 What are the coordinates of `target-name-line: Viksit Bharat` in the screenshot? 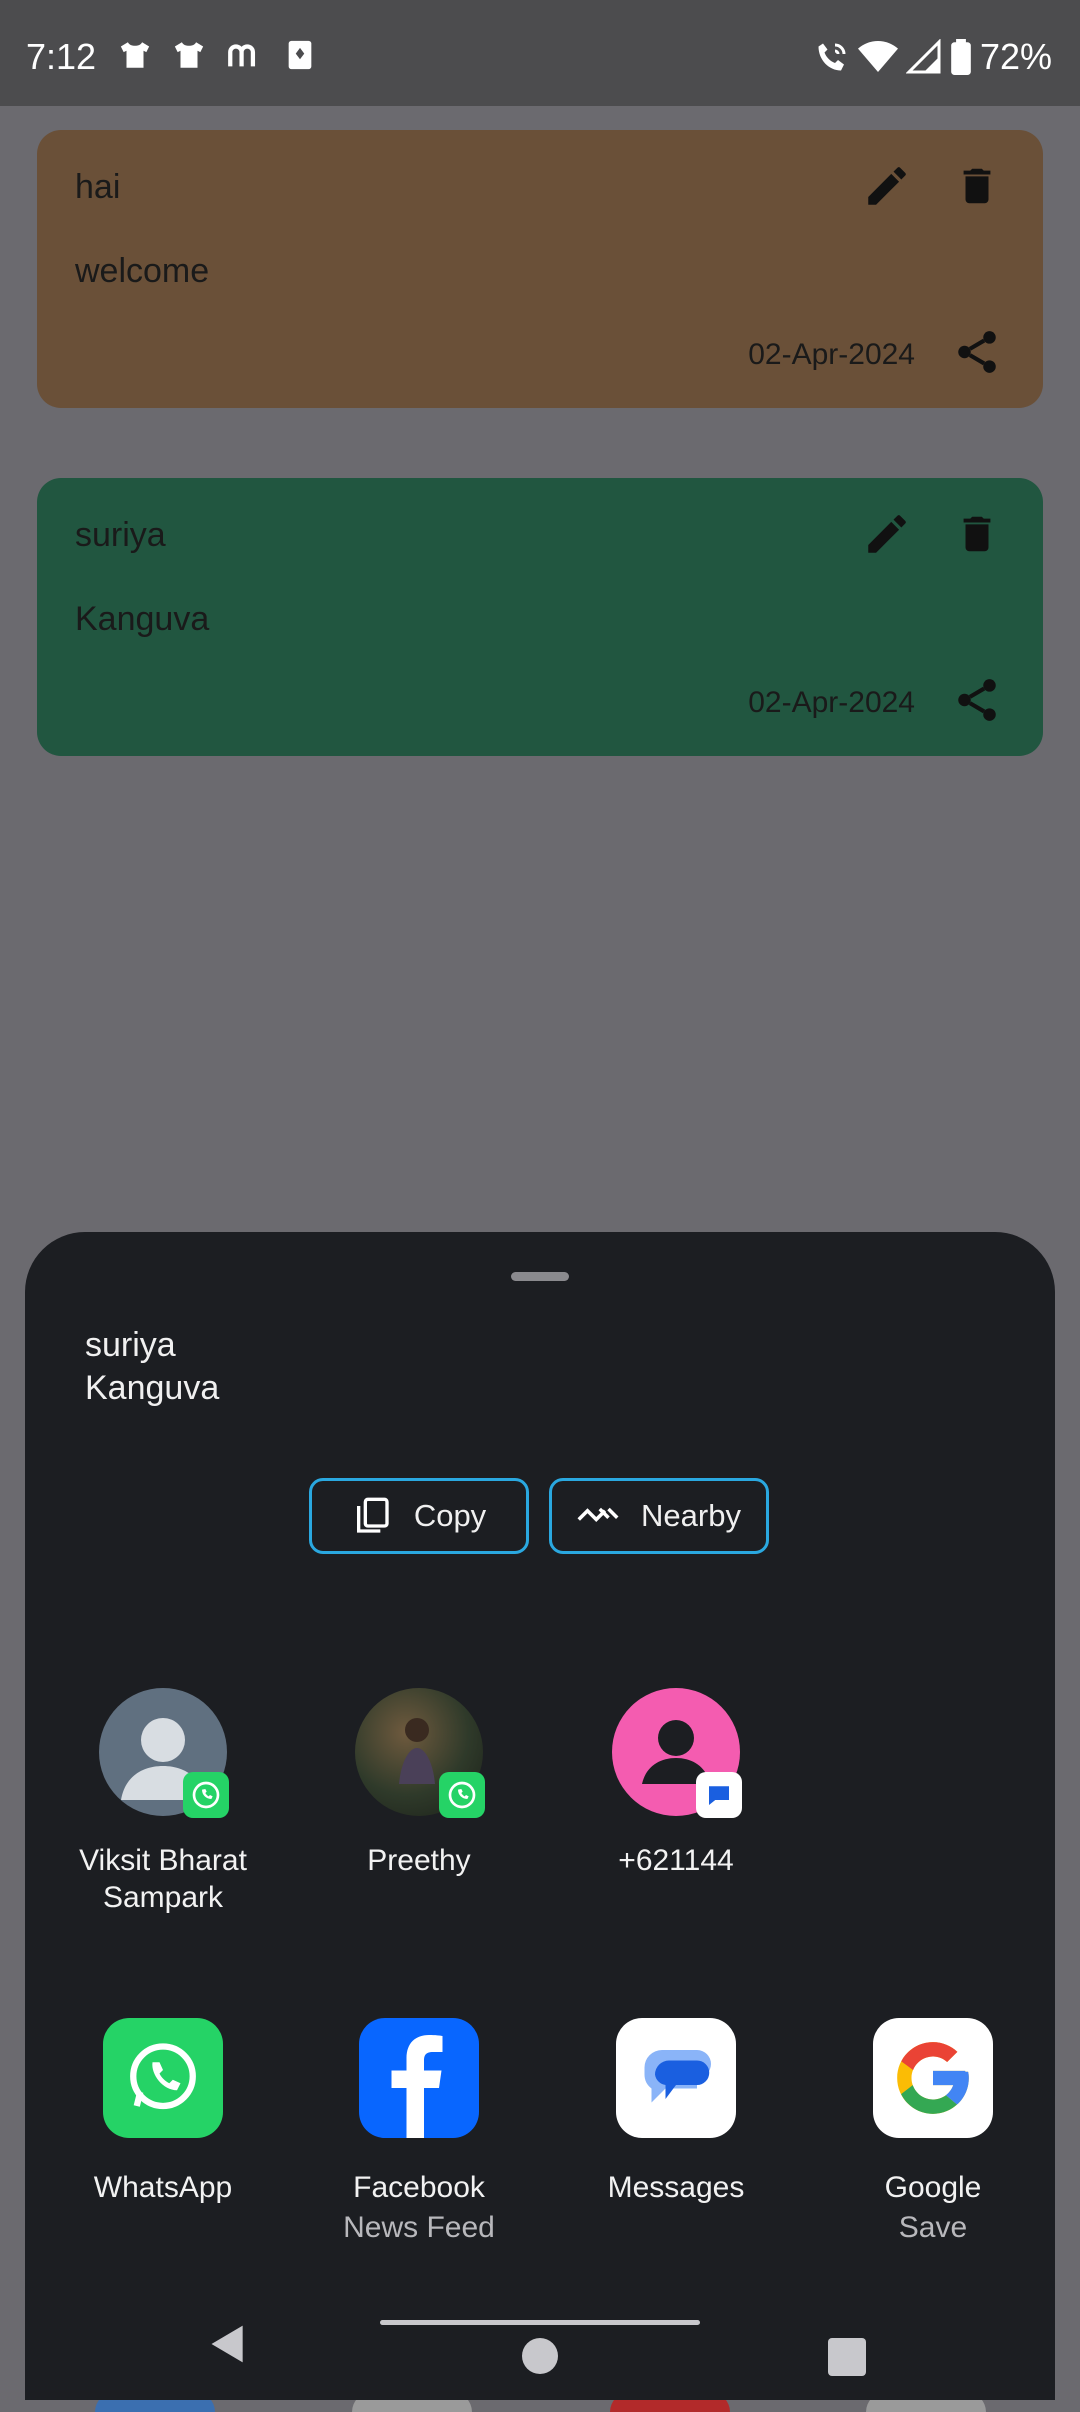 It's located at (163, 1860).